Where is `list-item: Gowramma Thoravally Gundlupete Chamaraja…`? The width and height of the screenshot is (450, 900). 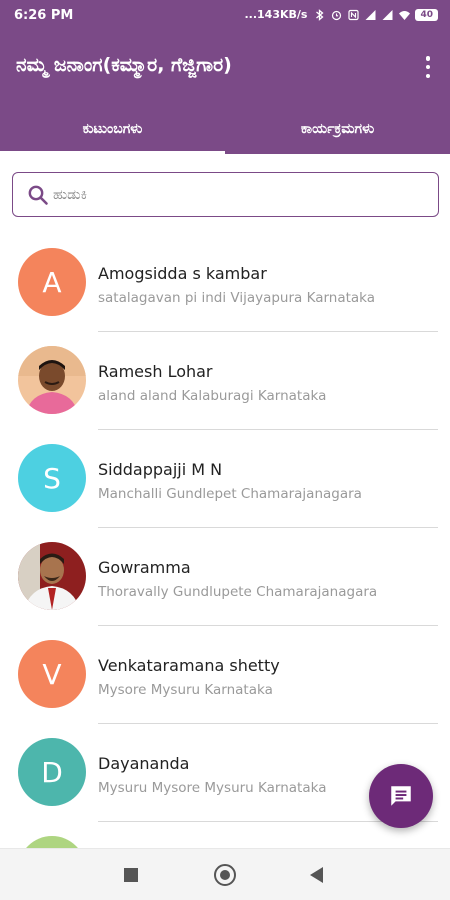 list-item: Gowramma Thoravally Gundlupete Chamaraja… is located at coordinates (225, 577).